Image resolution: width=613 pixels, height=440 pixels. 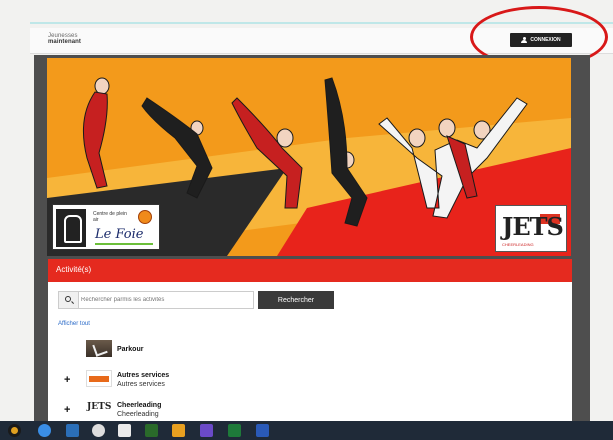 What do you see at coordinates (138, 414) in the screenshot?
I see `activity-subtitle: Cheerleading` at bounding box center [138, 414].